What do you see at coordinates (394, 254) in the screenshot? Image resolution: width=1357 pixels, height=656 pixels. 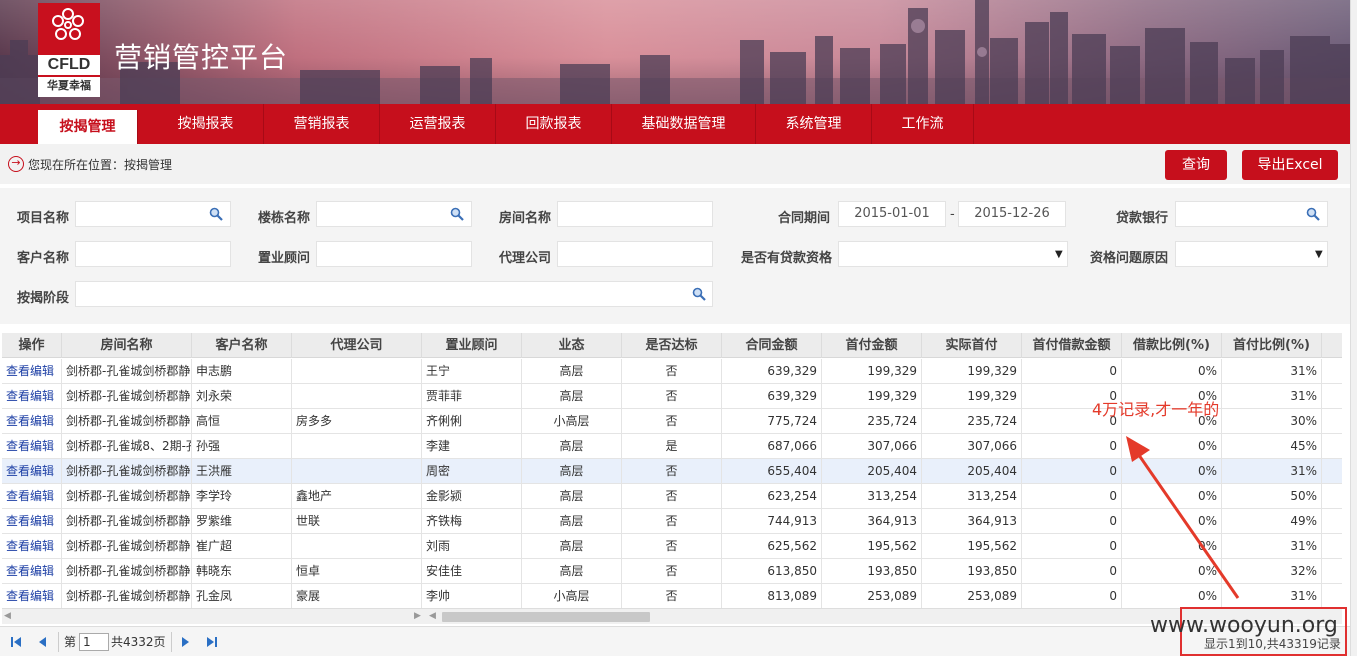 I see `consultant-field` at bounding box center [394, 254].